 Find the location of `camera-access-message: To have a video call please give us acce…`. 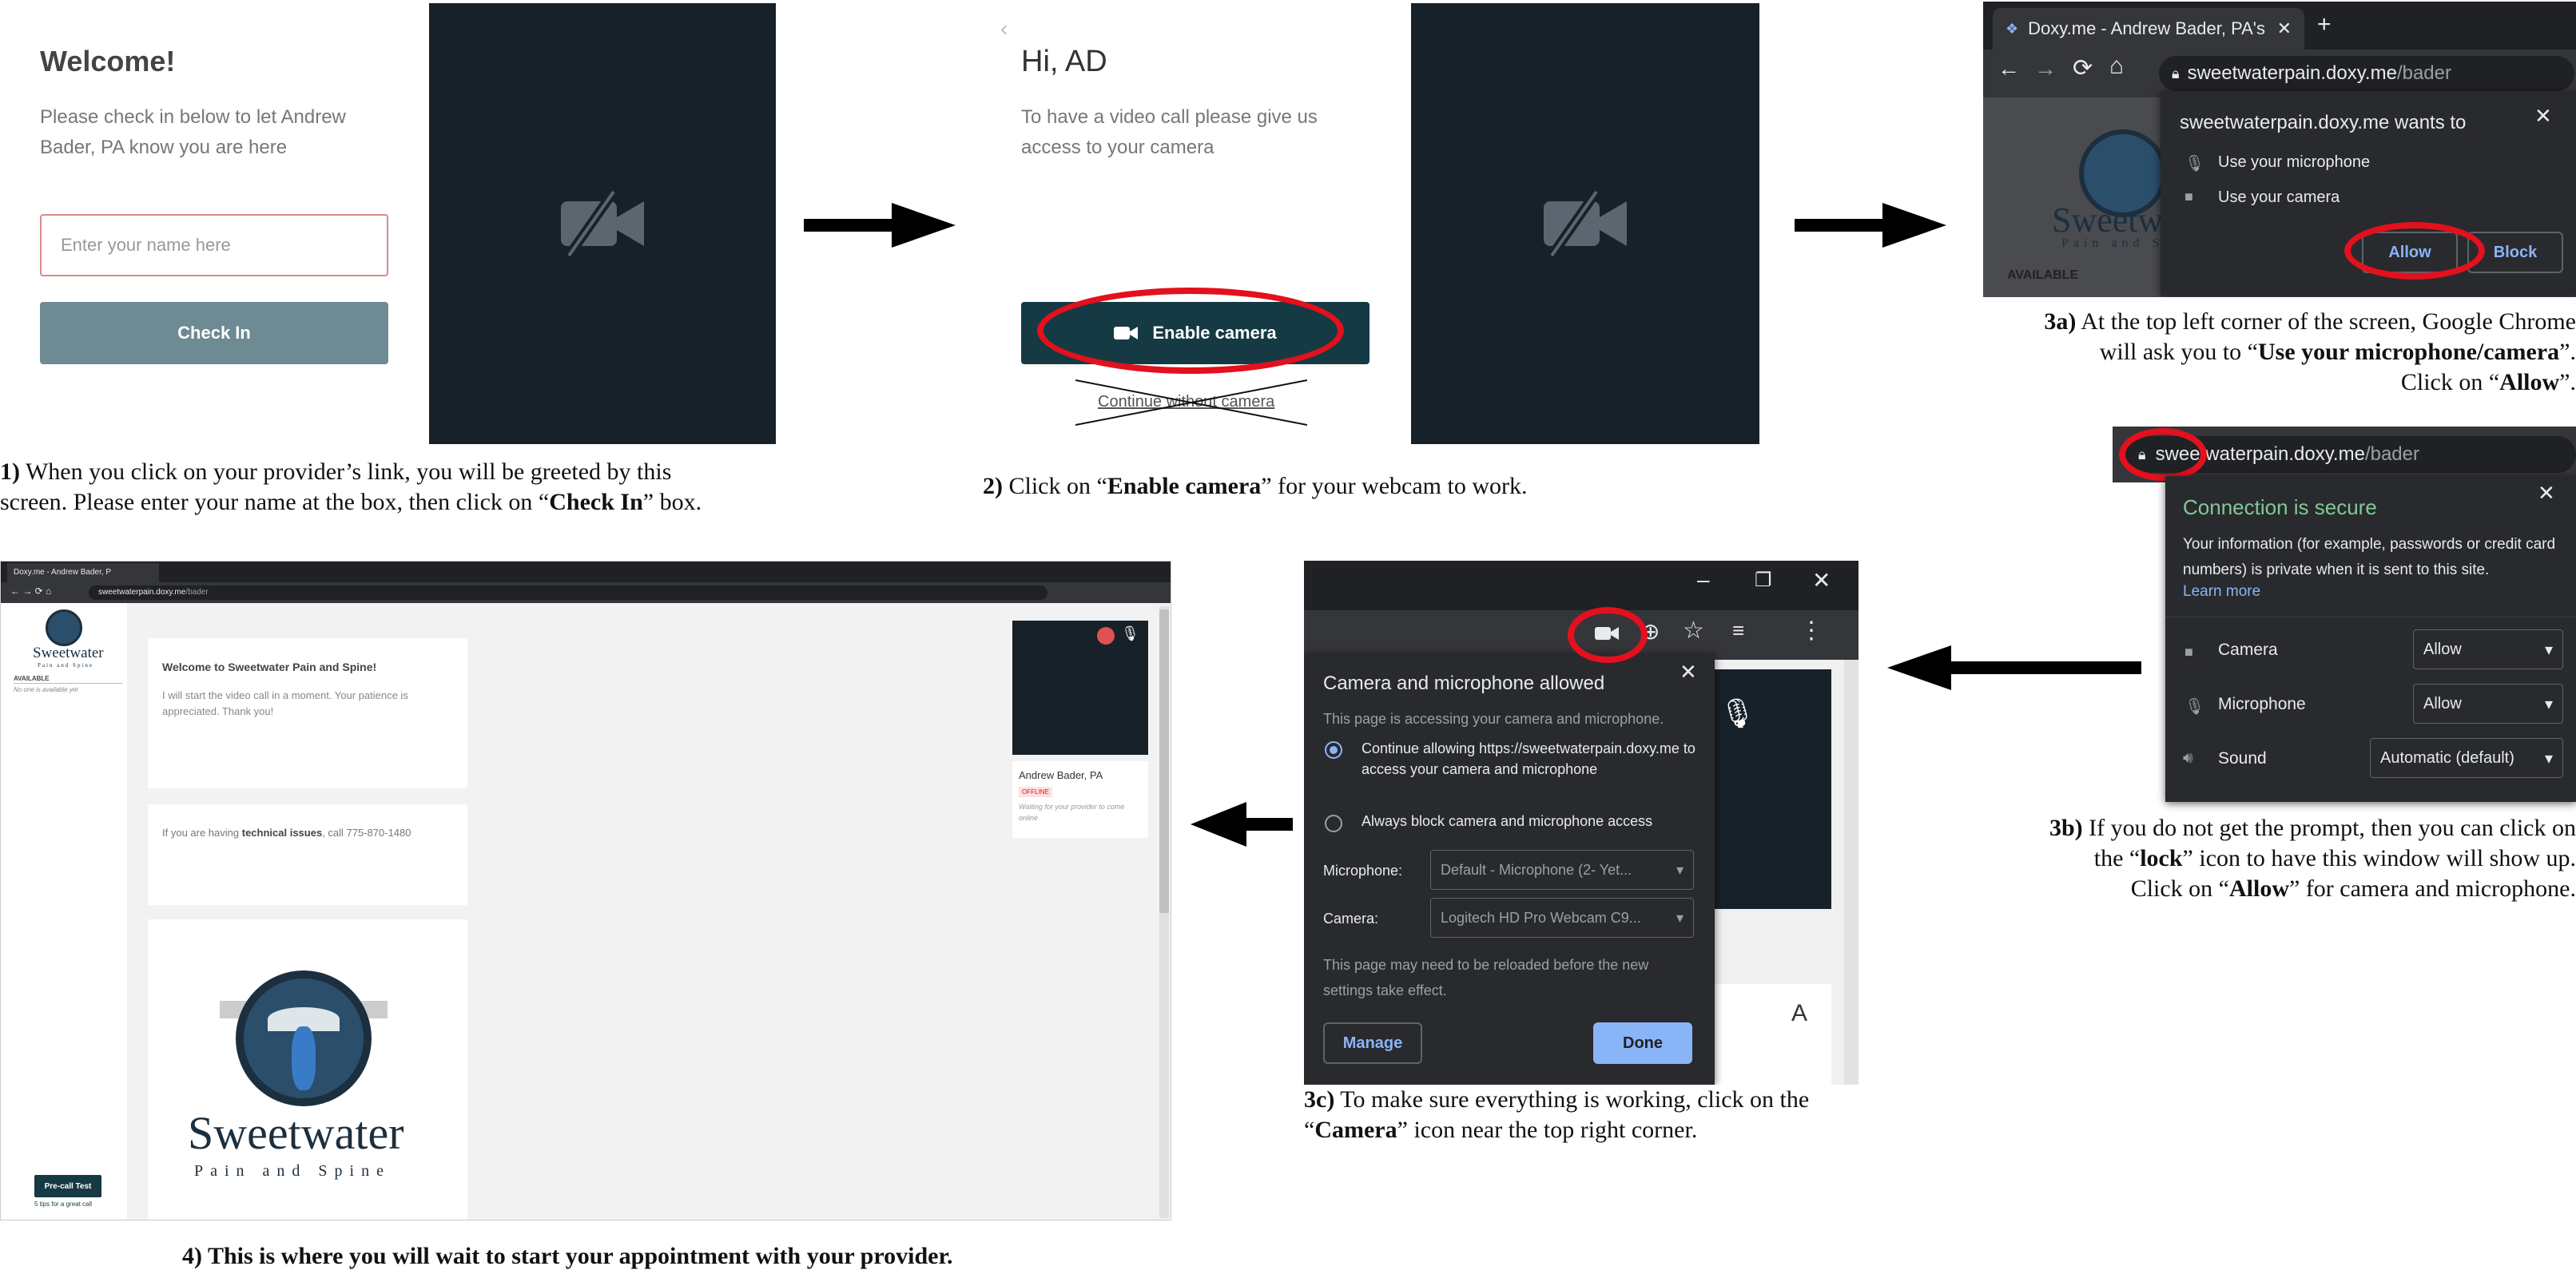

camera-access-message: To have a video call please give us acce… is located at coordinates (1169, 132).